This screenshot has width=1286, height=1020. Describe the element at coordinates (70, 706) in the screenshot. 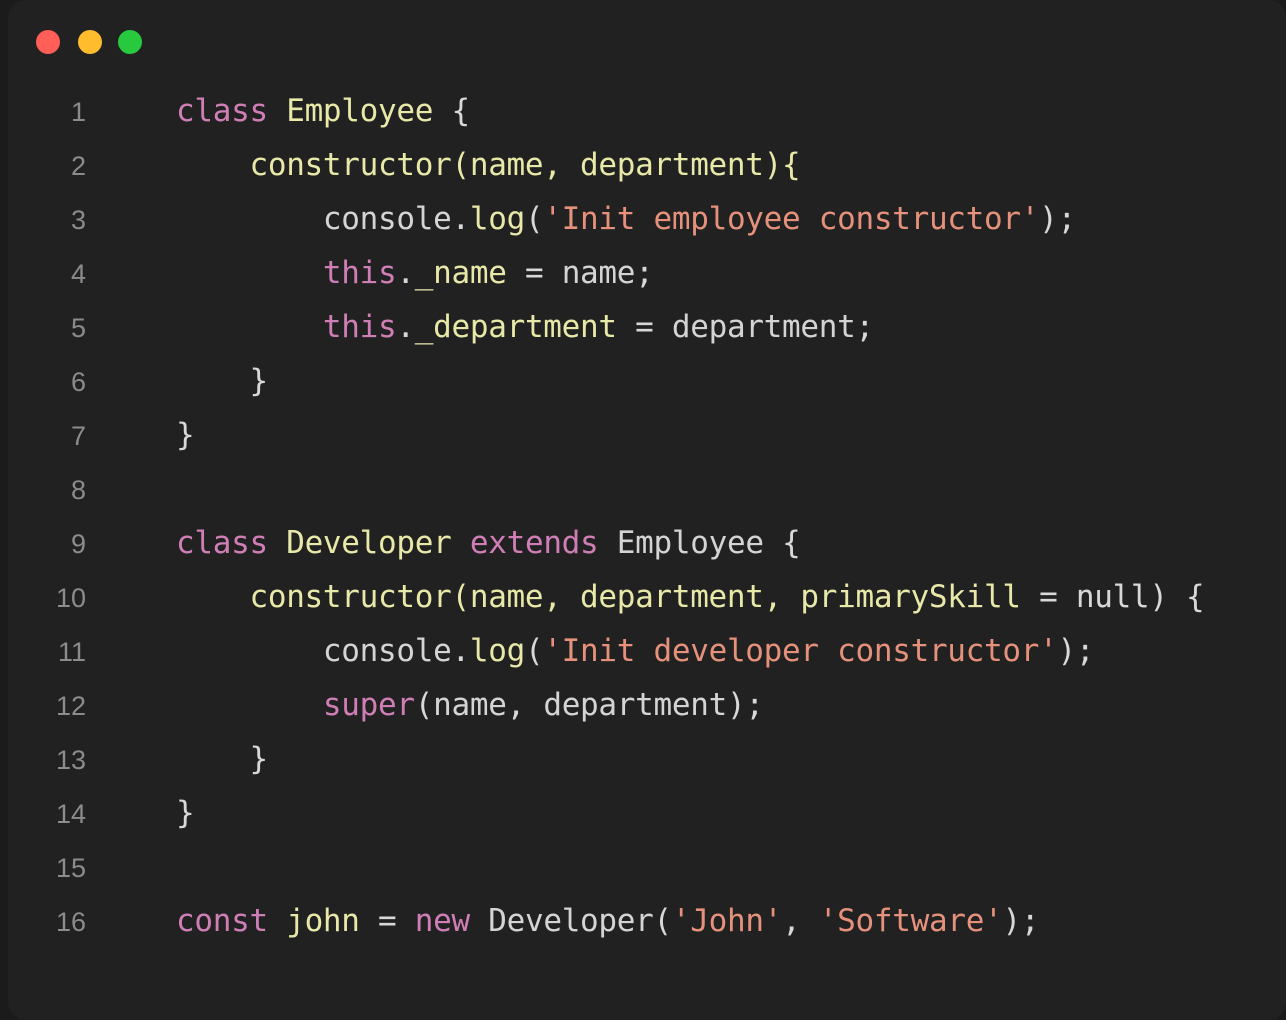

I see `line-number: 12` at that location.